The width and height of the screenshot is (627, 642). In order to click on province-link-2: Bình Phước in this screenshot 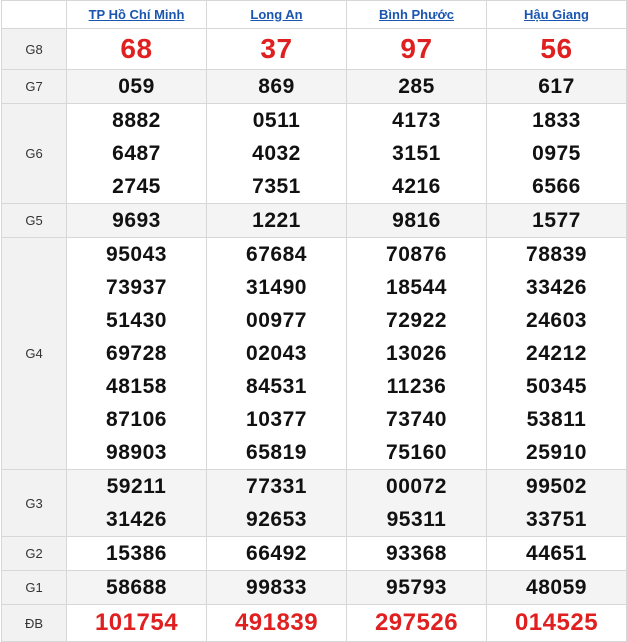, I will do `click(416, 14)`.